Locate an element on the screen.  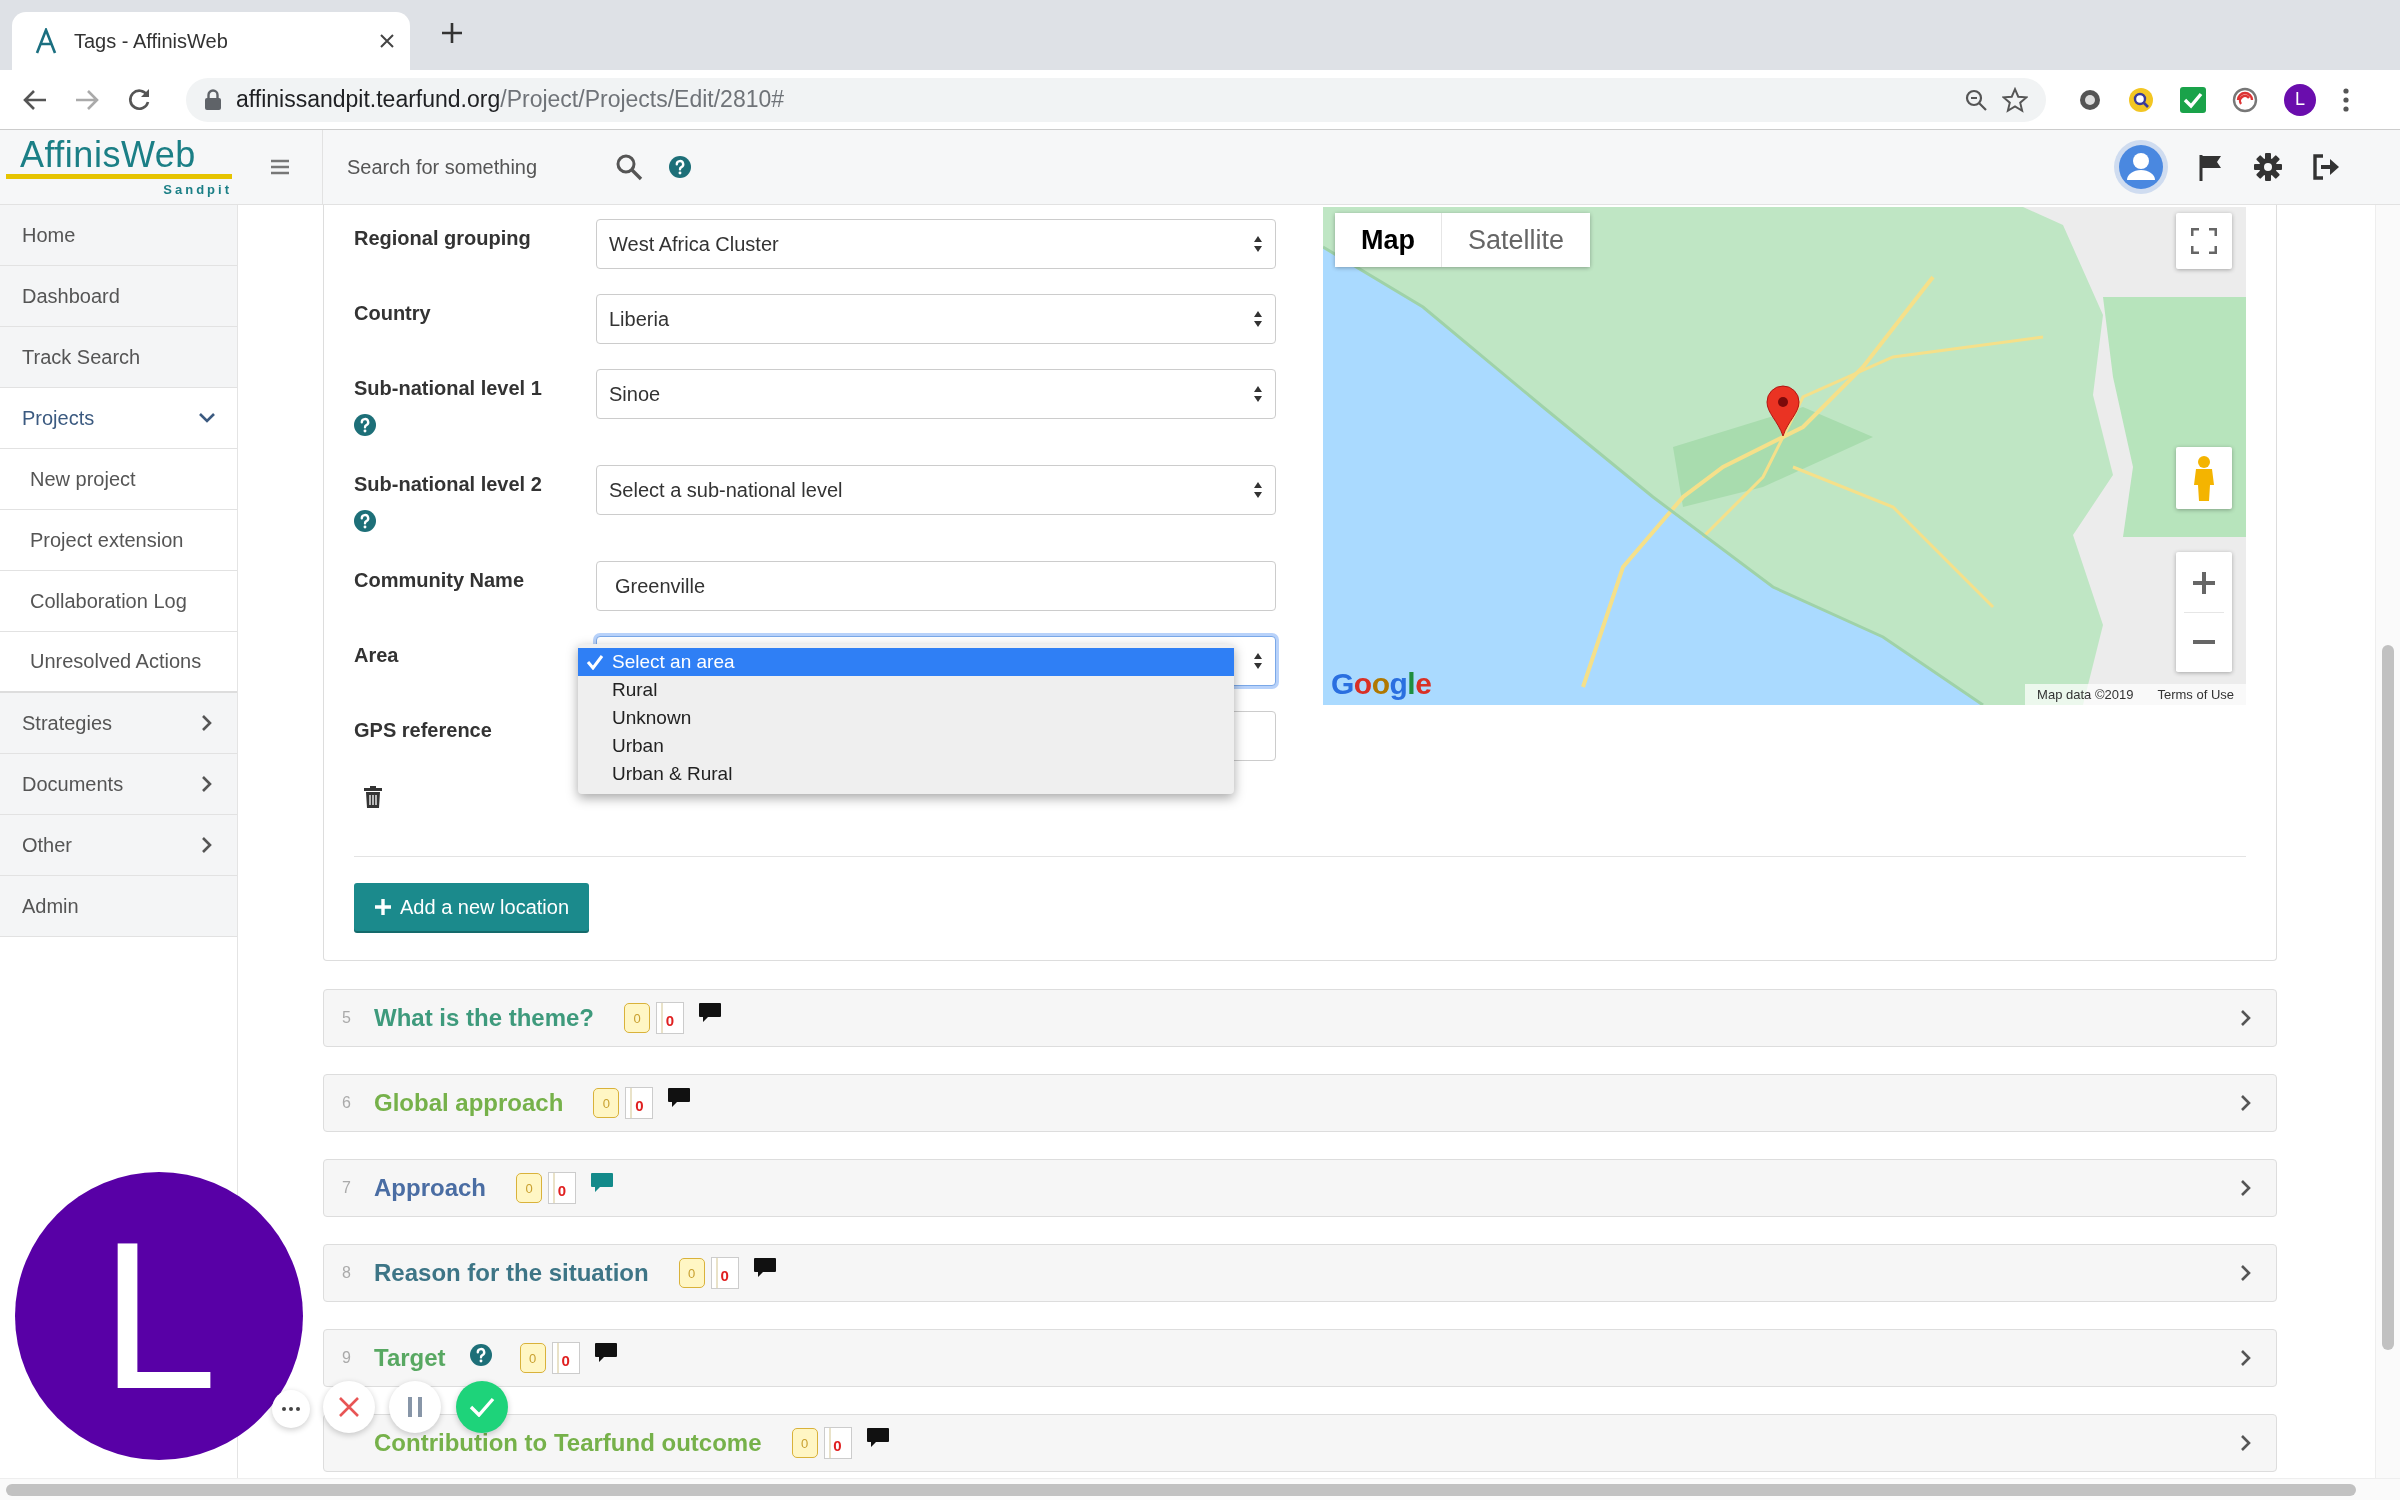
select-field: Select a sub-national level is located at coordinates (936, 490).